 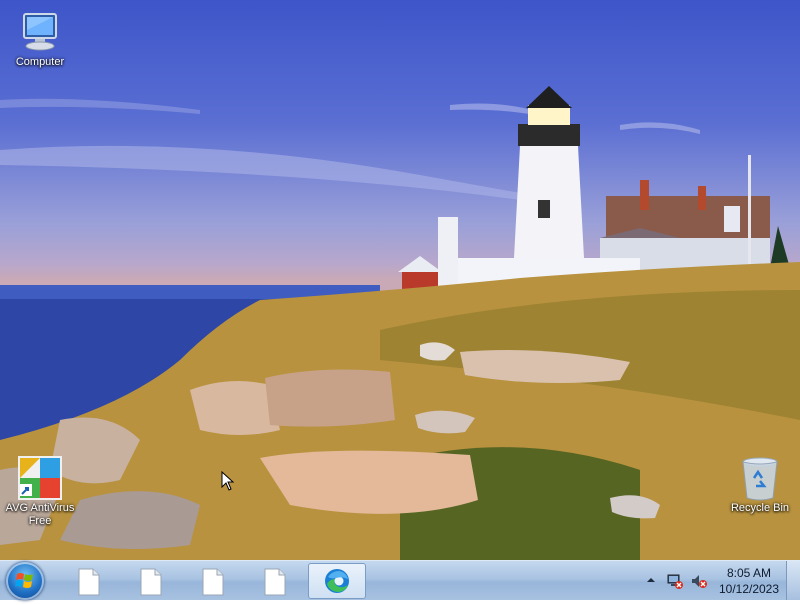 What do you see at coordinates (699, 581) in the screenshot?
I see `volume-muted-icon` at bounding box center [699, 581].